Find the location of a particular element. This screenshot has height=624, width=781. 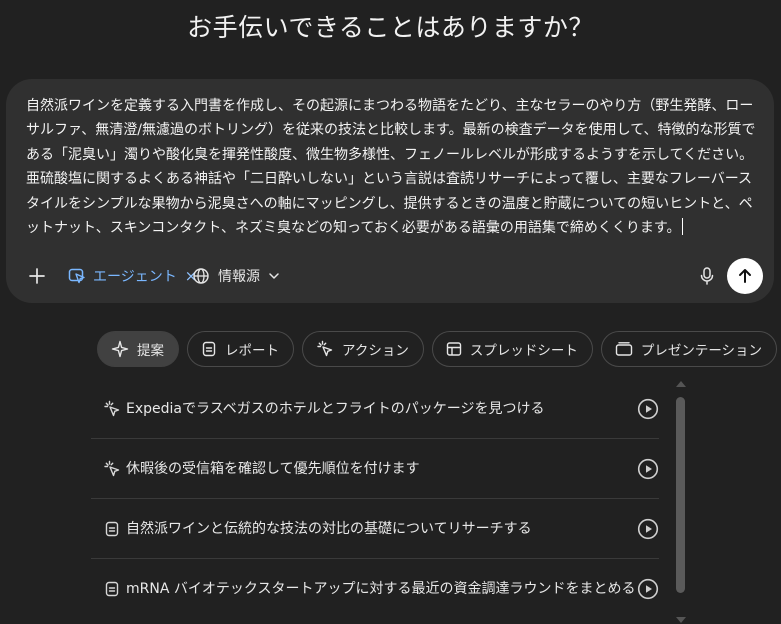

agent-mode-chip: エージェント × is located at coordinates (132, 276).